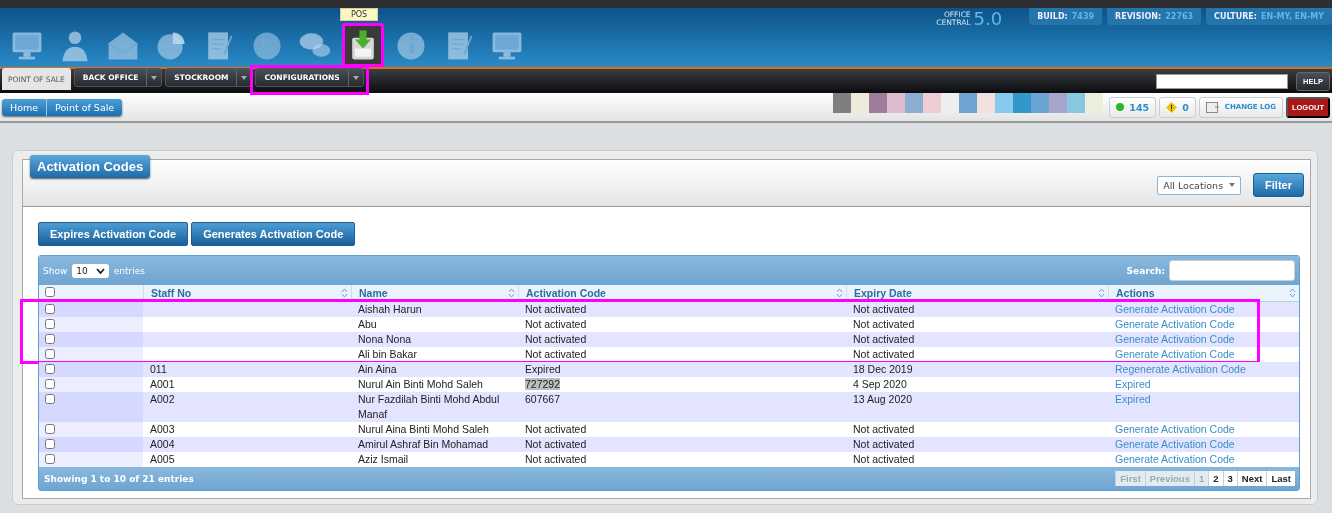  Describe the element at coordinates (113, 234) in the screenshot. I see `action-button: Expires Activation Code` at that location.